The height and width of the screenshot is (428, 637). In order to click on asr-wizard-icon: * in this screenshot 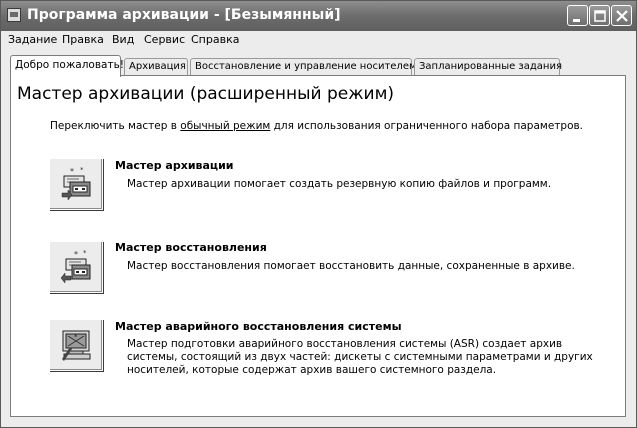, I will do `click(76, 345)`.